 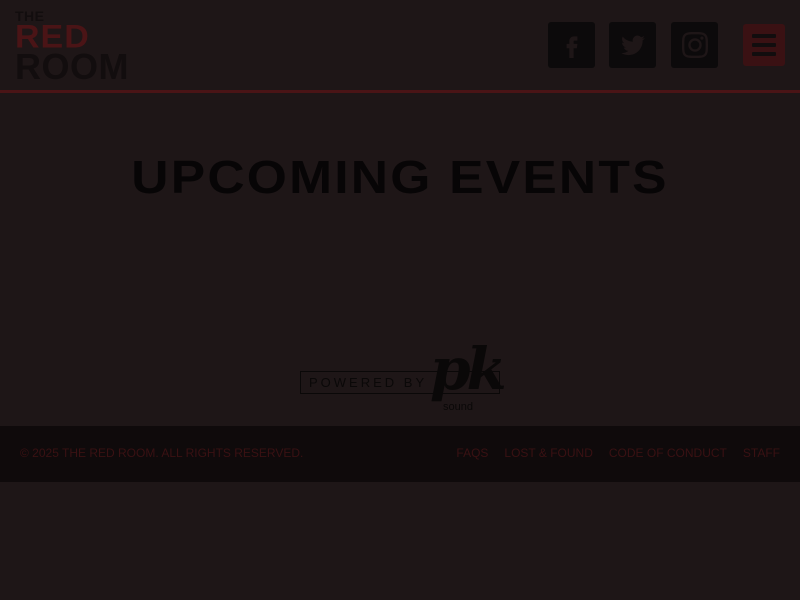 What do you see at coordinates (400, 177) in the screenshot?
I see `page-title: UPCOMING EVENTS` at bounding box center [400, 177].